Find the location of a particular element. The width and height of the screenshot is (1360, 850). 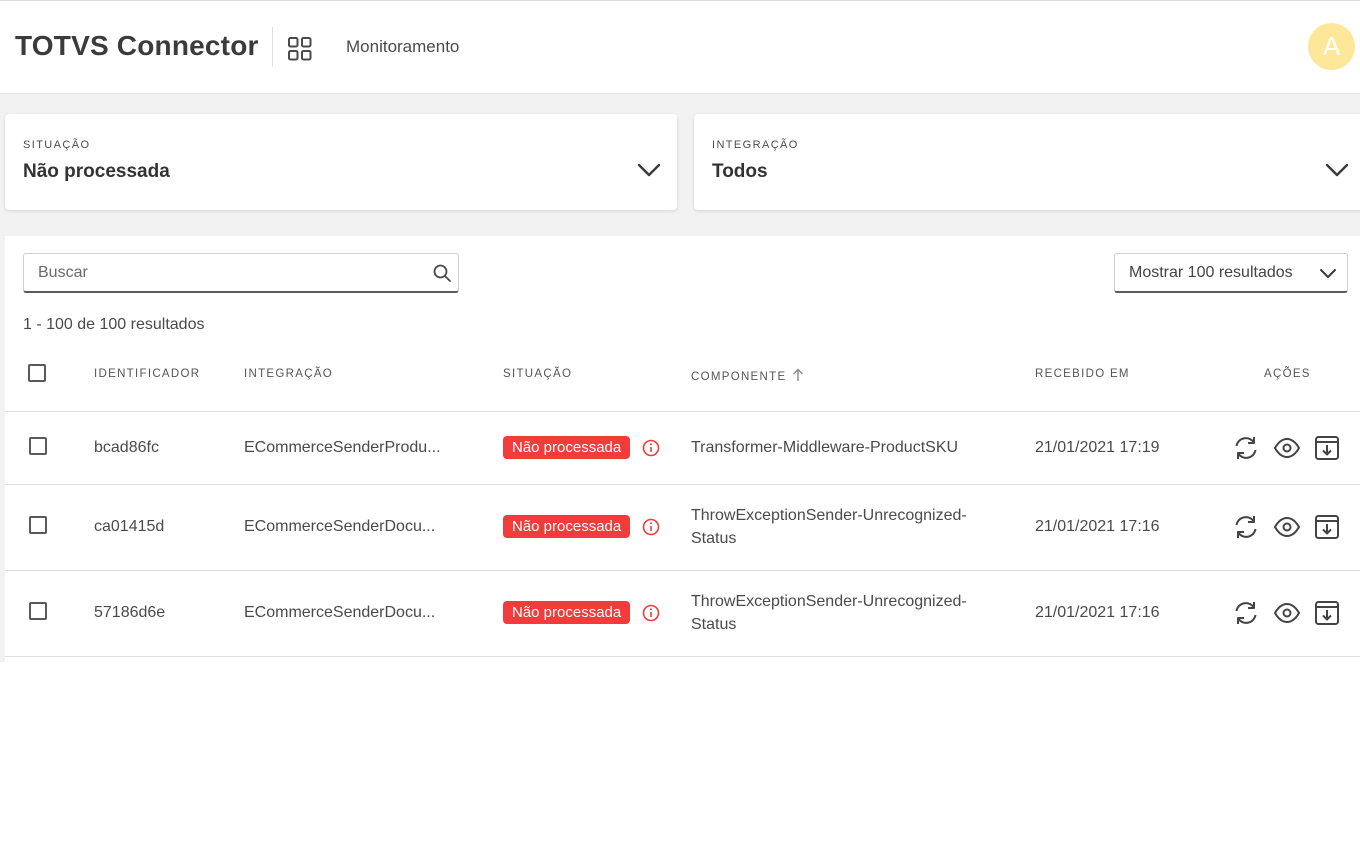

cell-recebido-em: 21/01/2021 17:19 is located at coordinates (1097, 447).